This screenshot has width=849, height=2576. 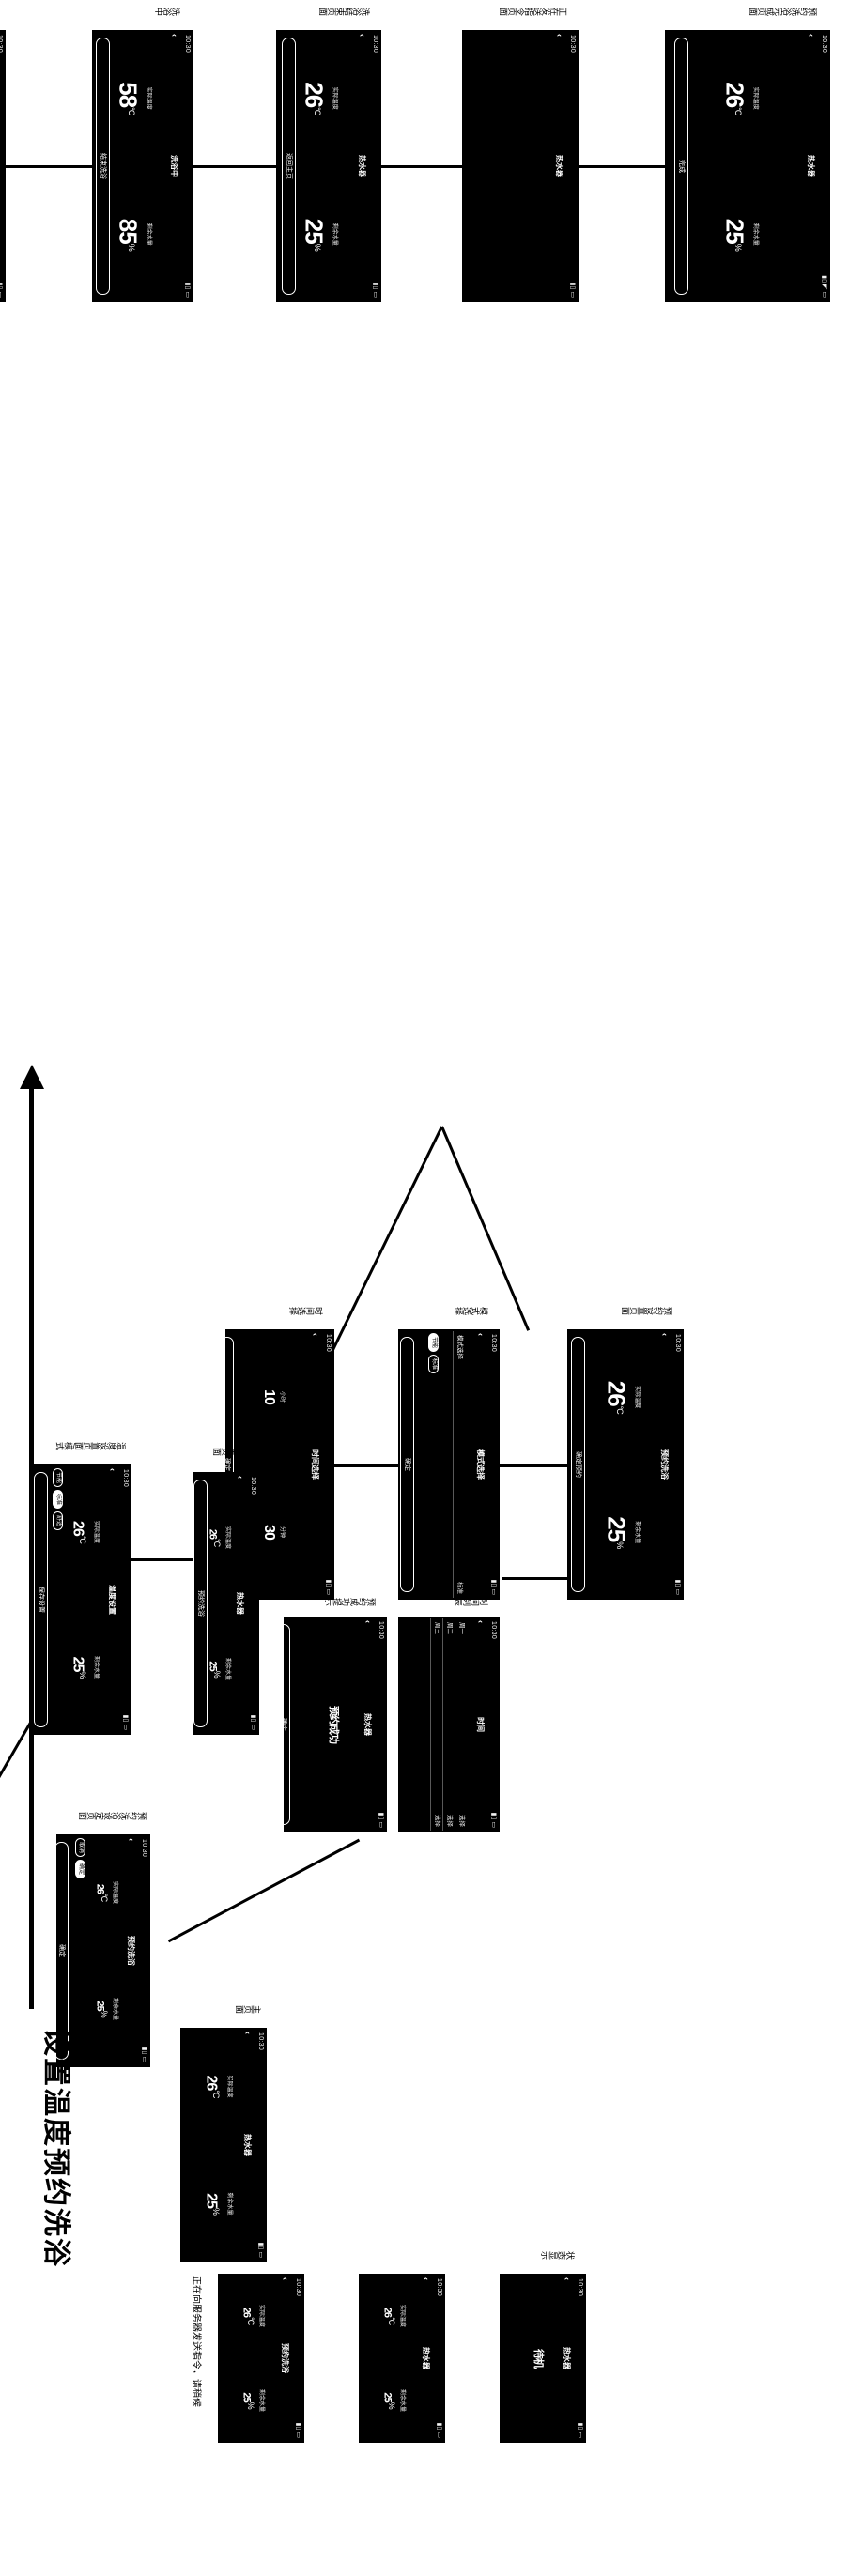 I want to click on list-item: 周二 选择, so click(x=449, y=1725).